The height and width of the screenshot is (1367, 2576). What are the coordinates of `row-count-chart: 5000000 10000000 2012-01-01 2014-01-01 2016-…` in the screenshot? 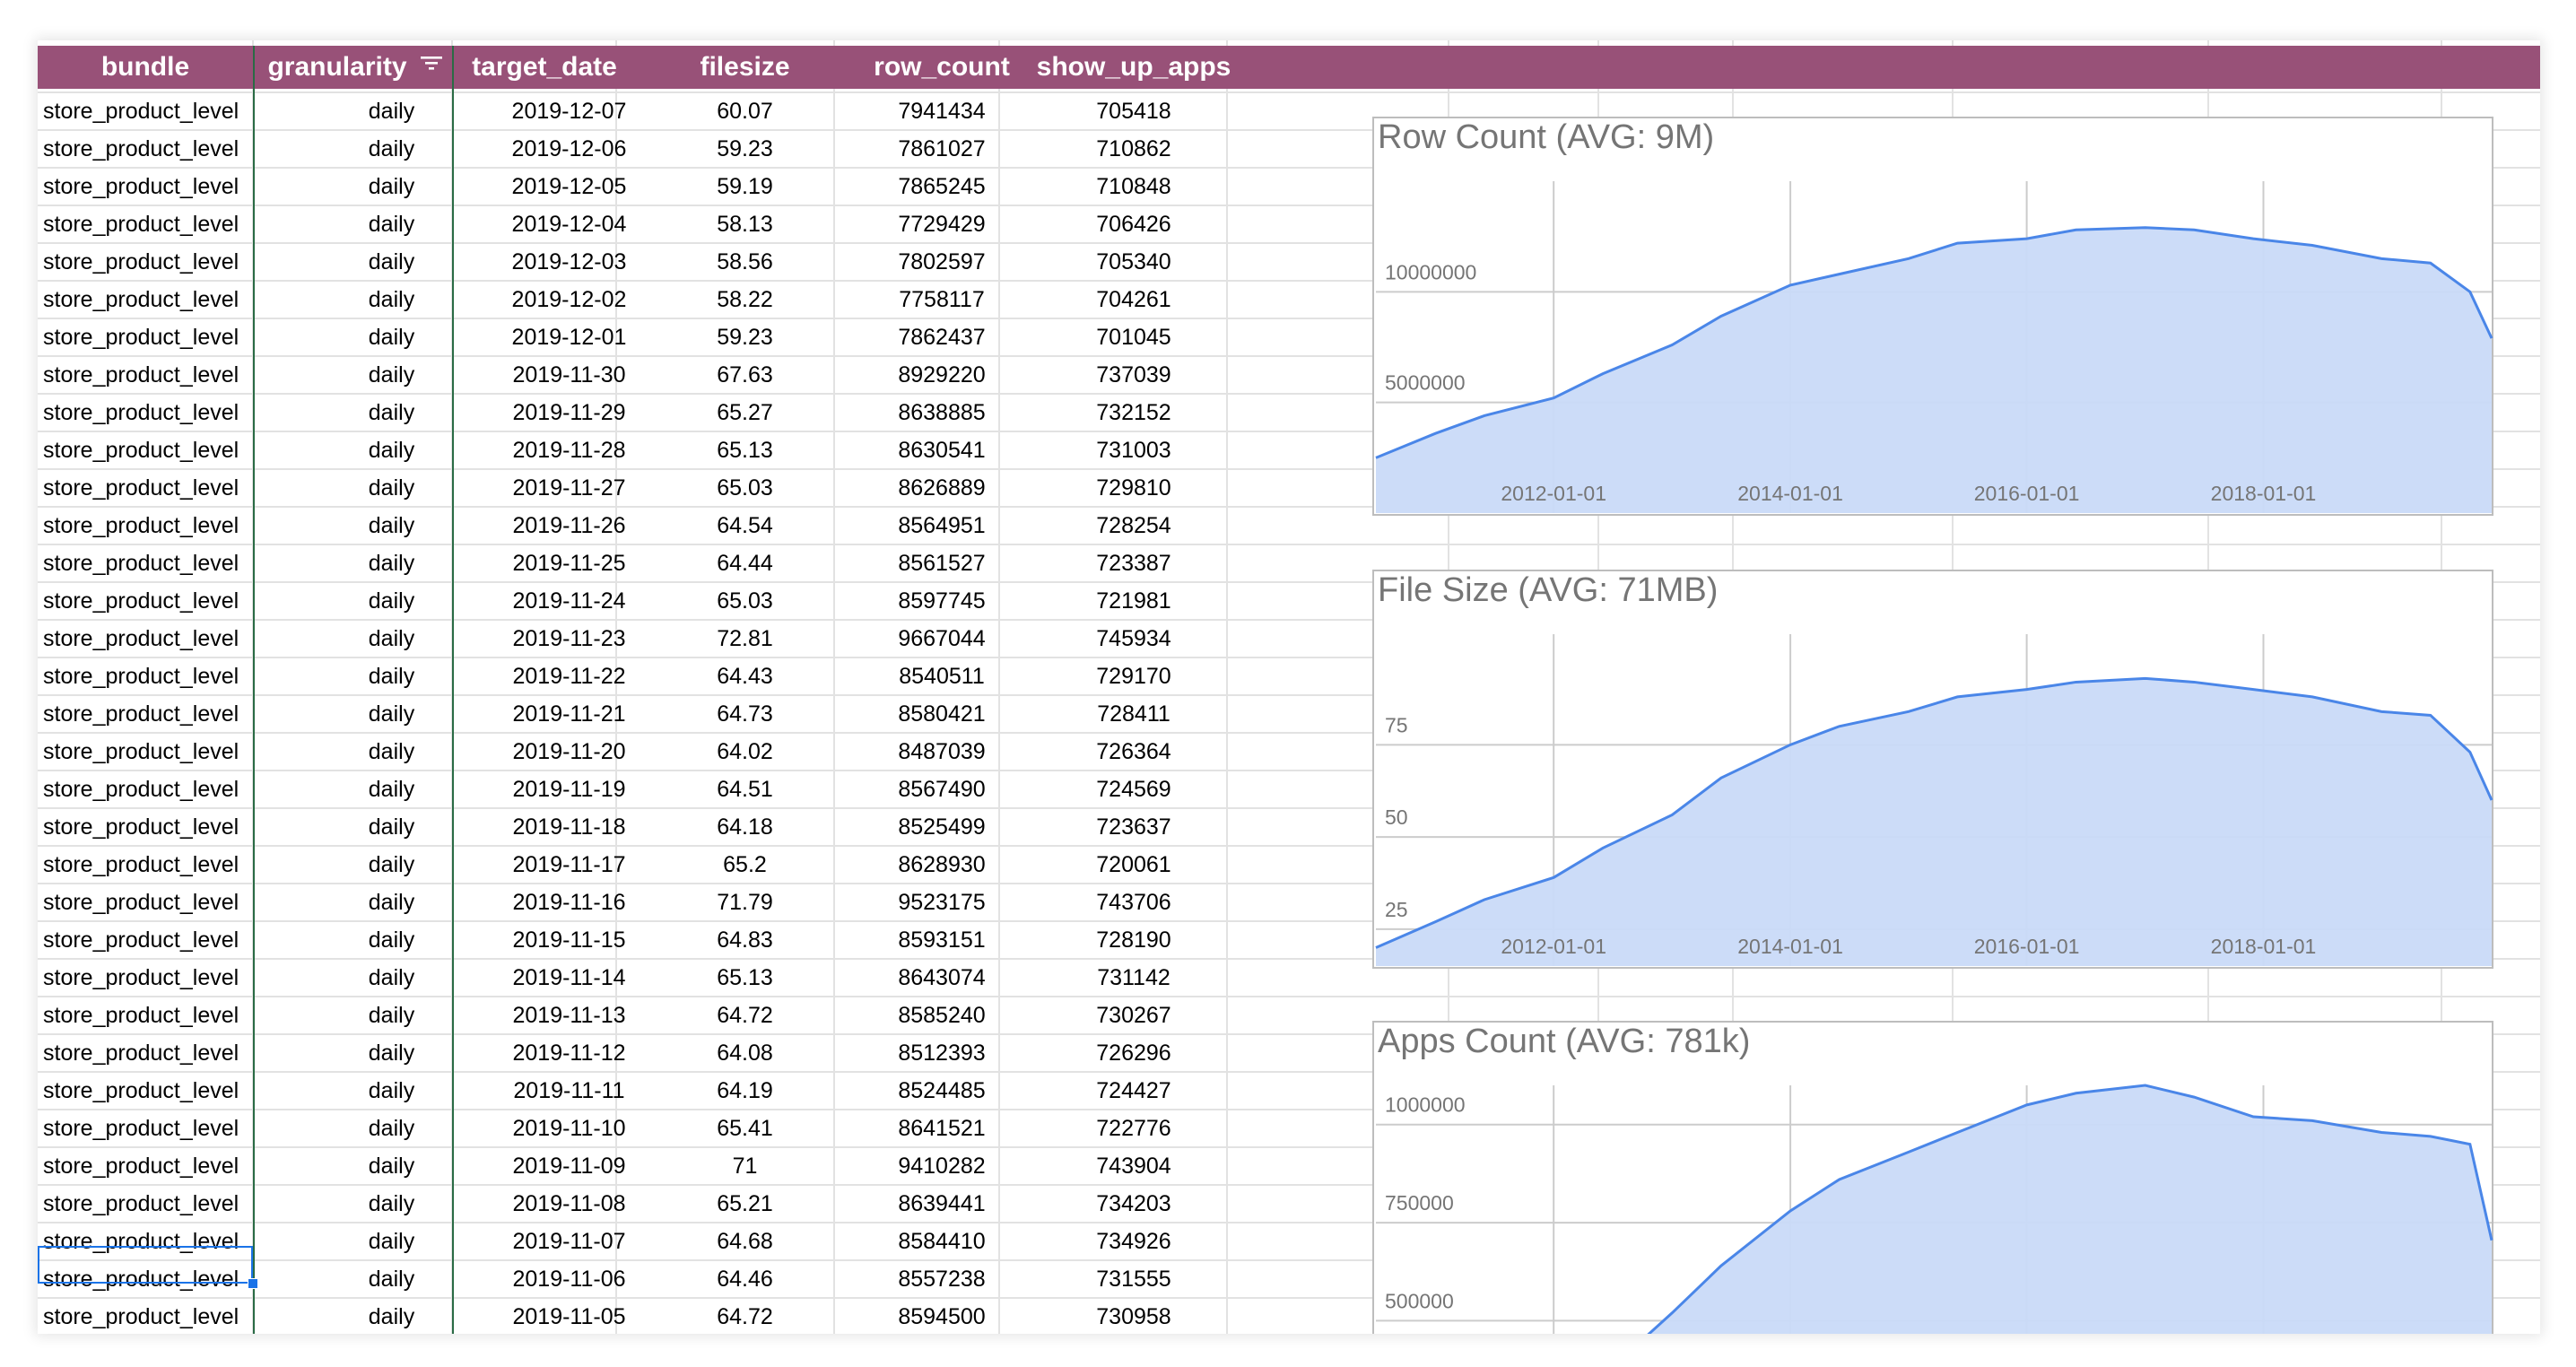 It's located at (1932, 316).